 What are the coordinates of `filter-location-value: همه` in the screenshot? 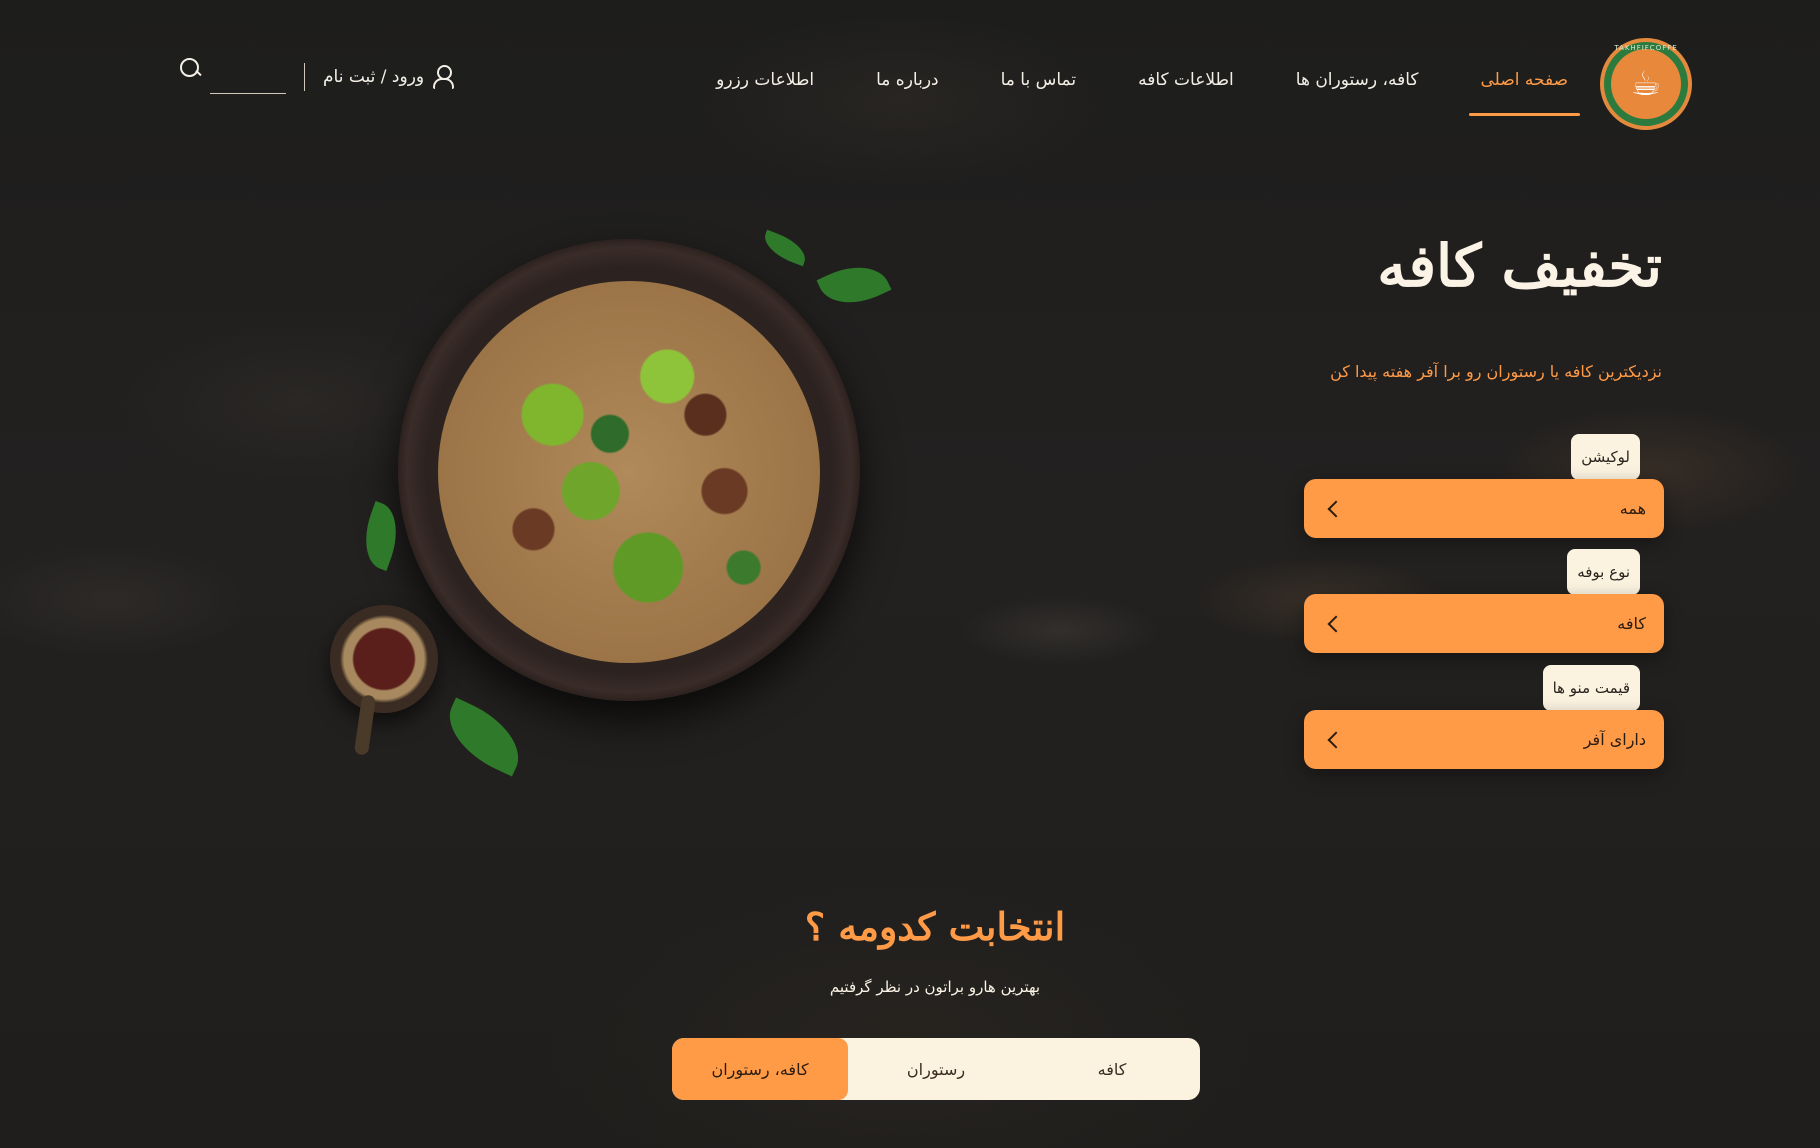 It's located at (1632, 508).